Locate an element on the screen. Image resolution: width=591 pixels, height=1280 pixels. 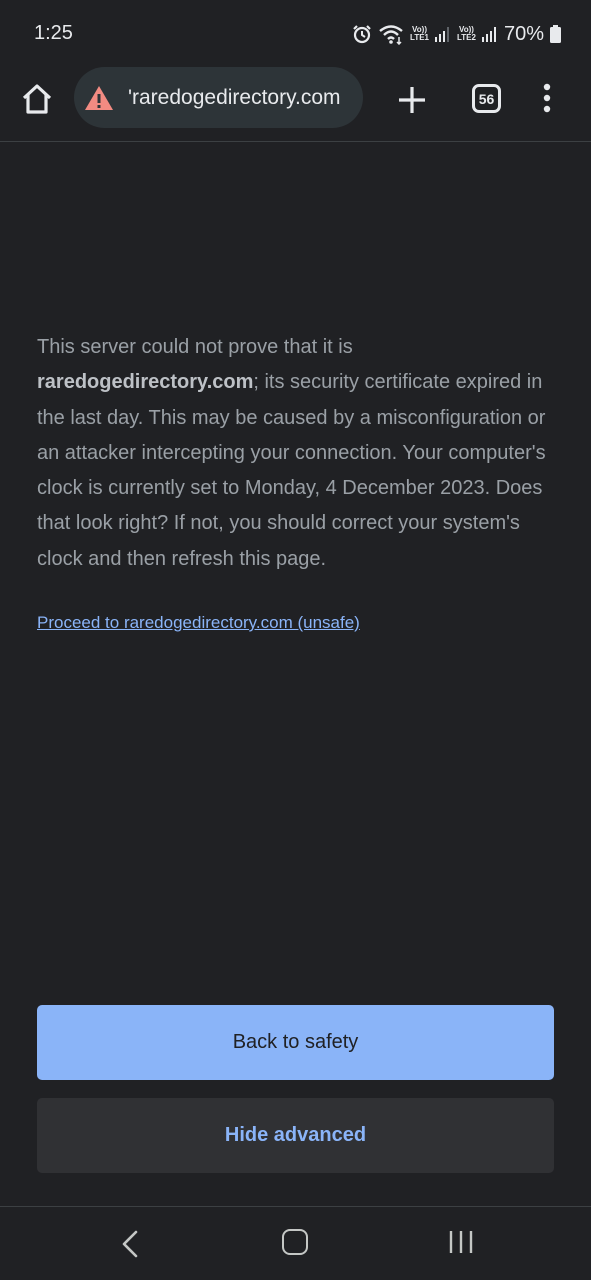
sim2-label: Vo)) LTE2 is located at coordinates (466, 34).